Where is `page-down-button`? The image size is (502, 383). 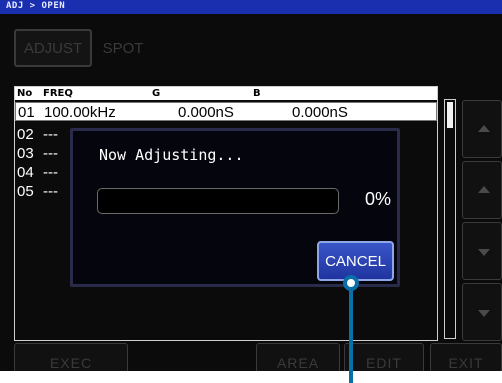 page-down-button is located at coordinates (482, 312).